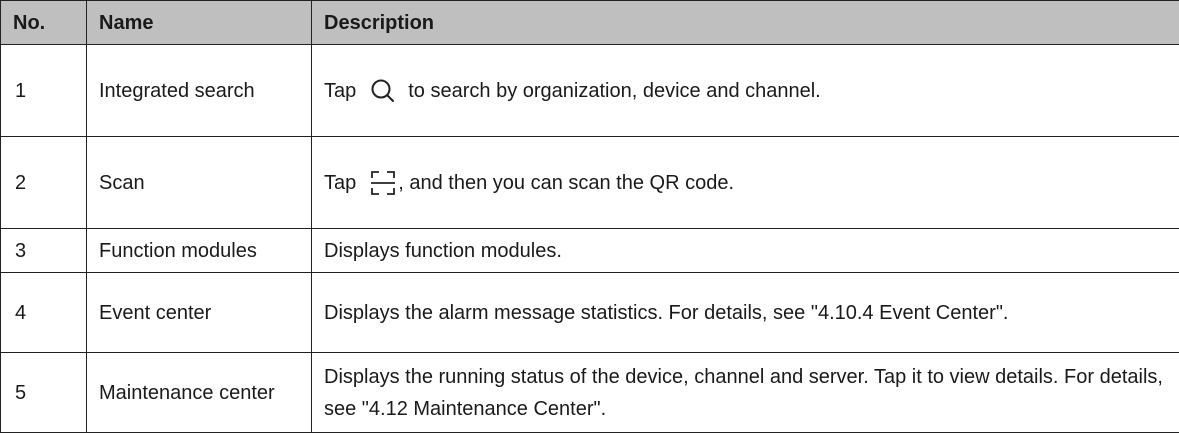 This screenshot has height=433, width=1179. Describe the element at coordinates (44, 23) in the screenshot. I see `header-no: No.` at that location.